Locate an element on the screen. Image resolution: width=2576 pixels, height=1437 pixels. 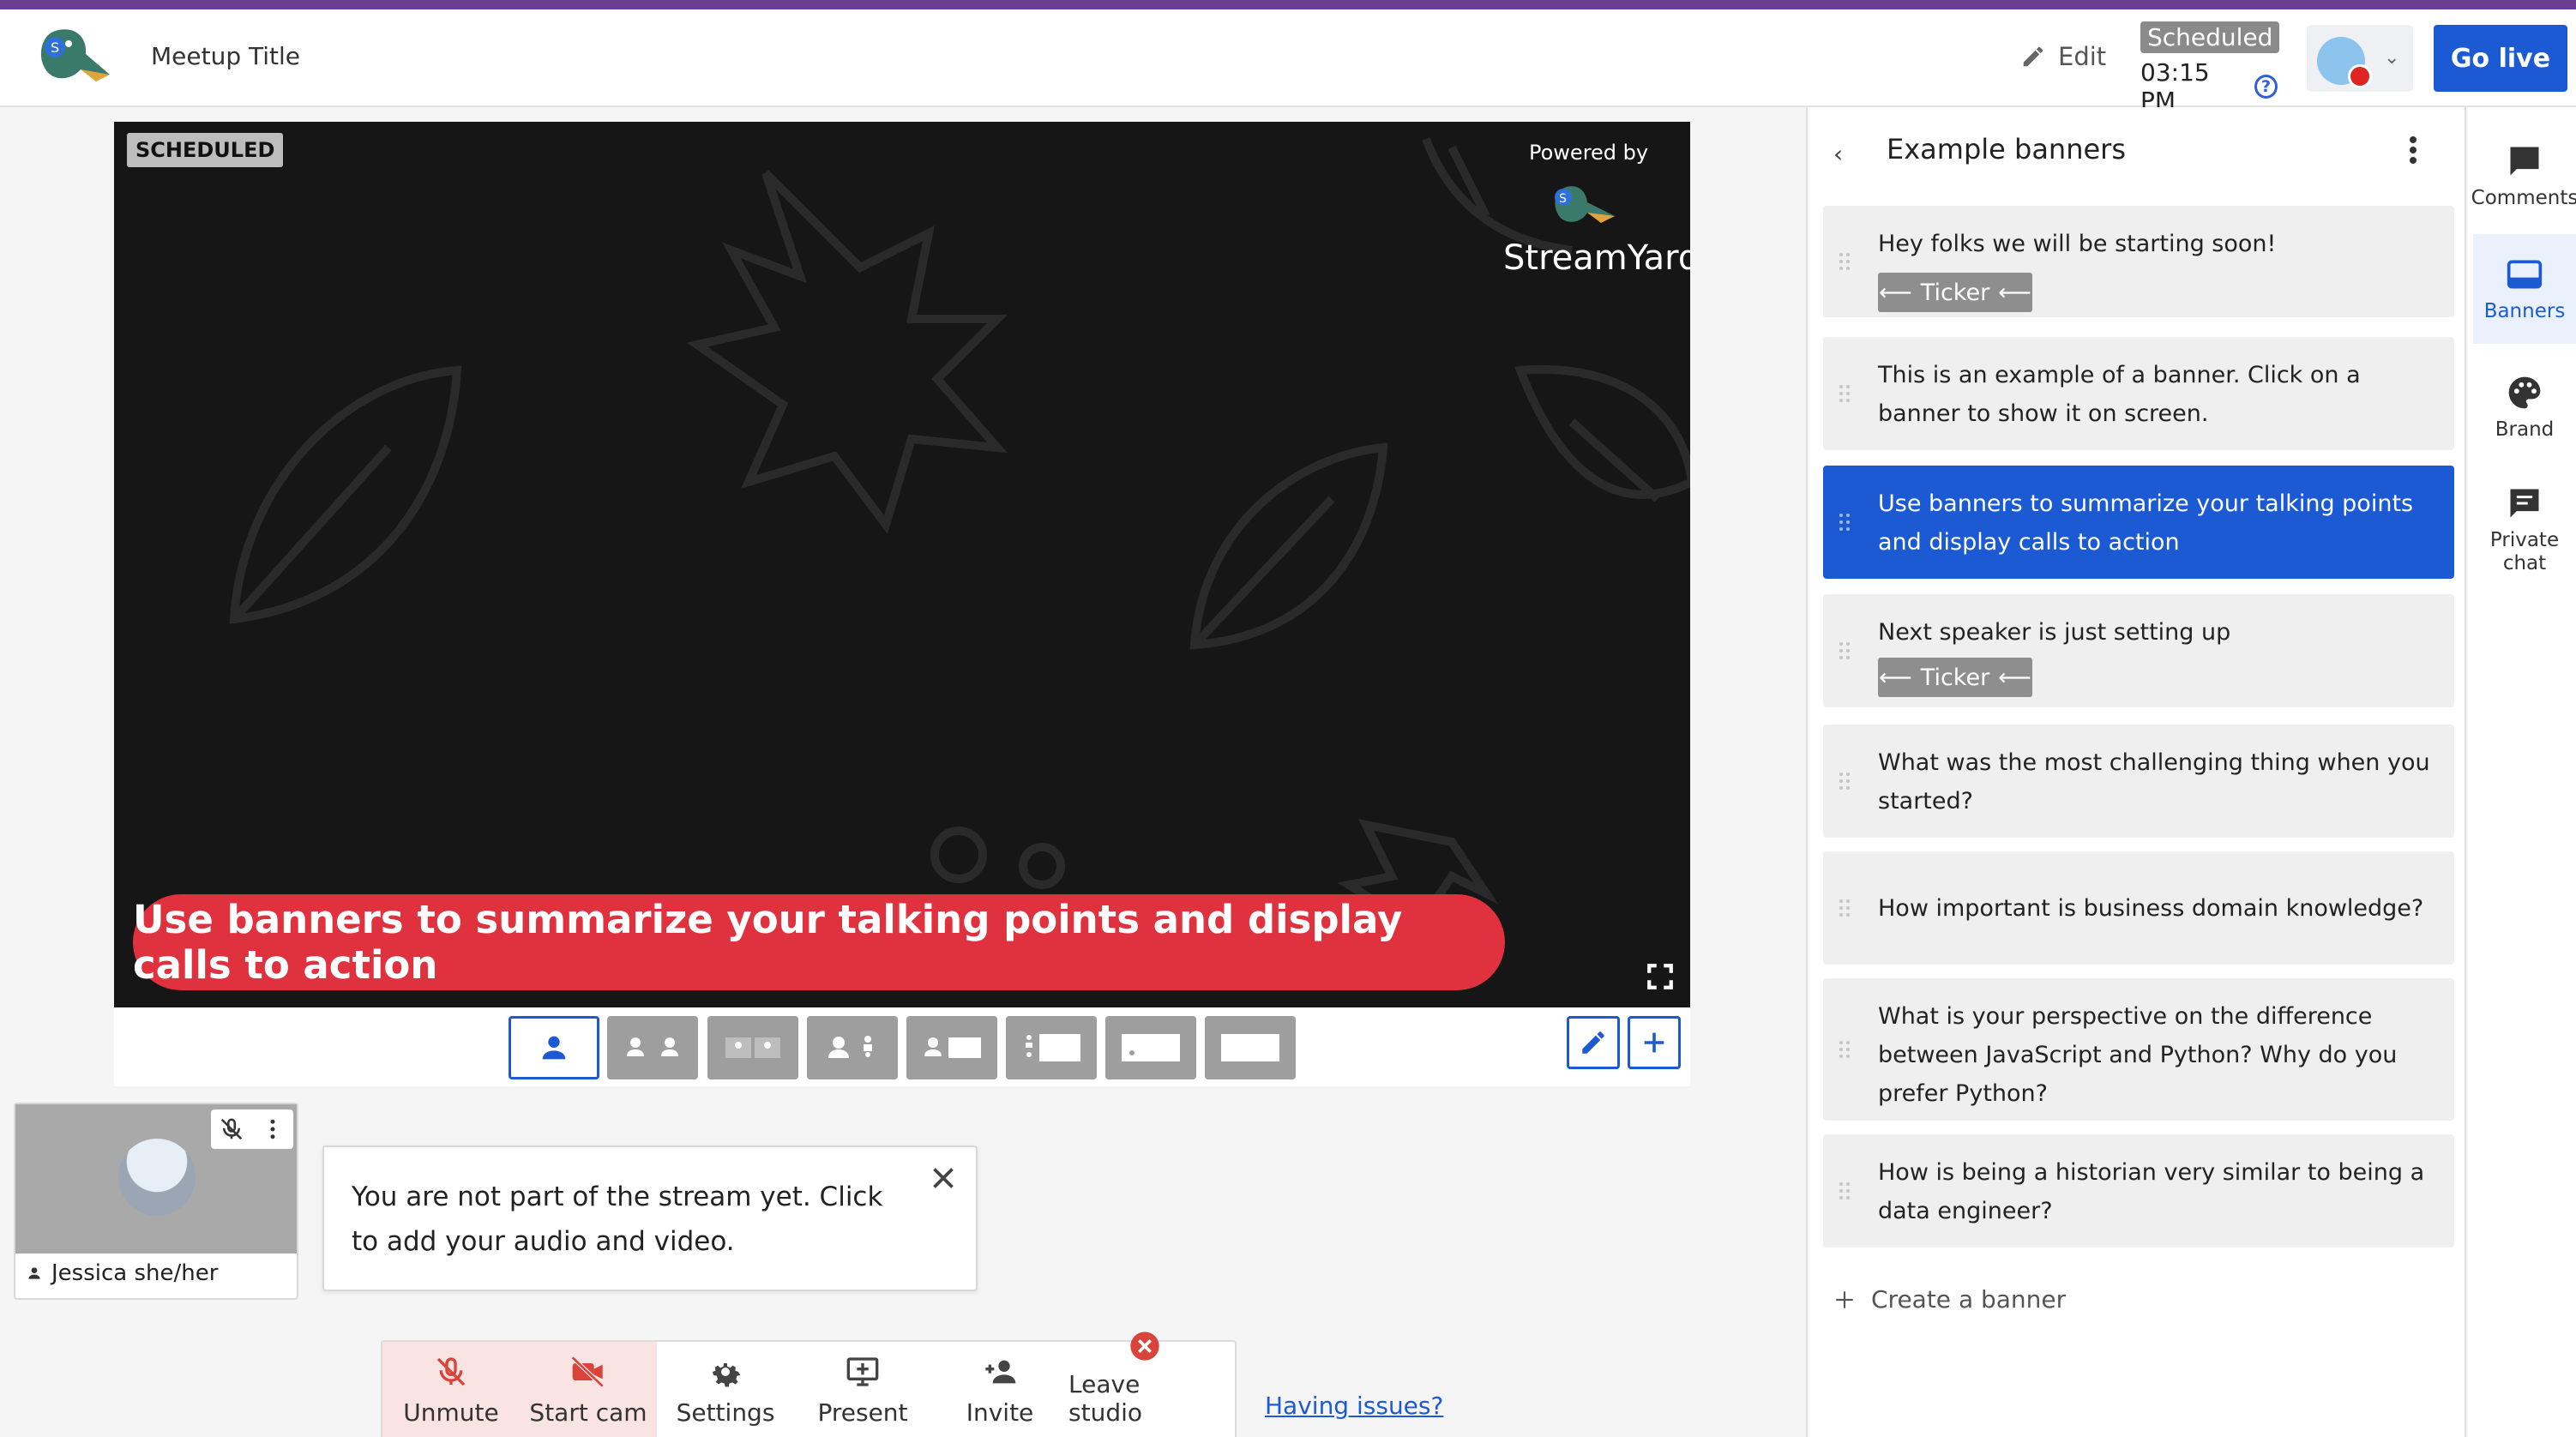
banner-text: Next speaker is just setting up is located at coordinates (2054, 632).